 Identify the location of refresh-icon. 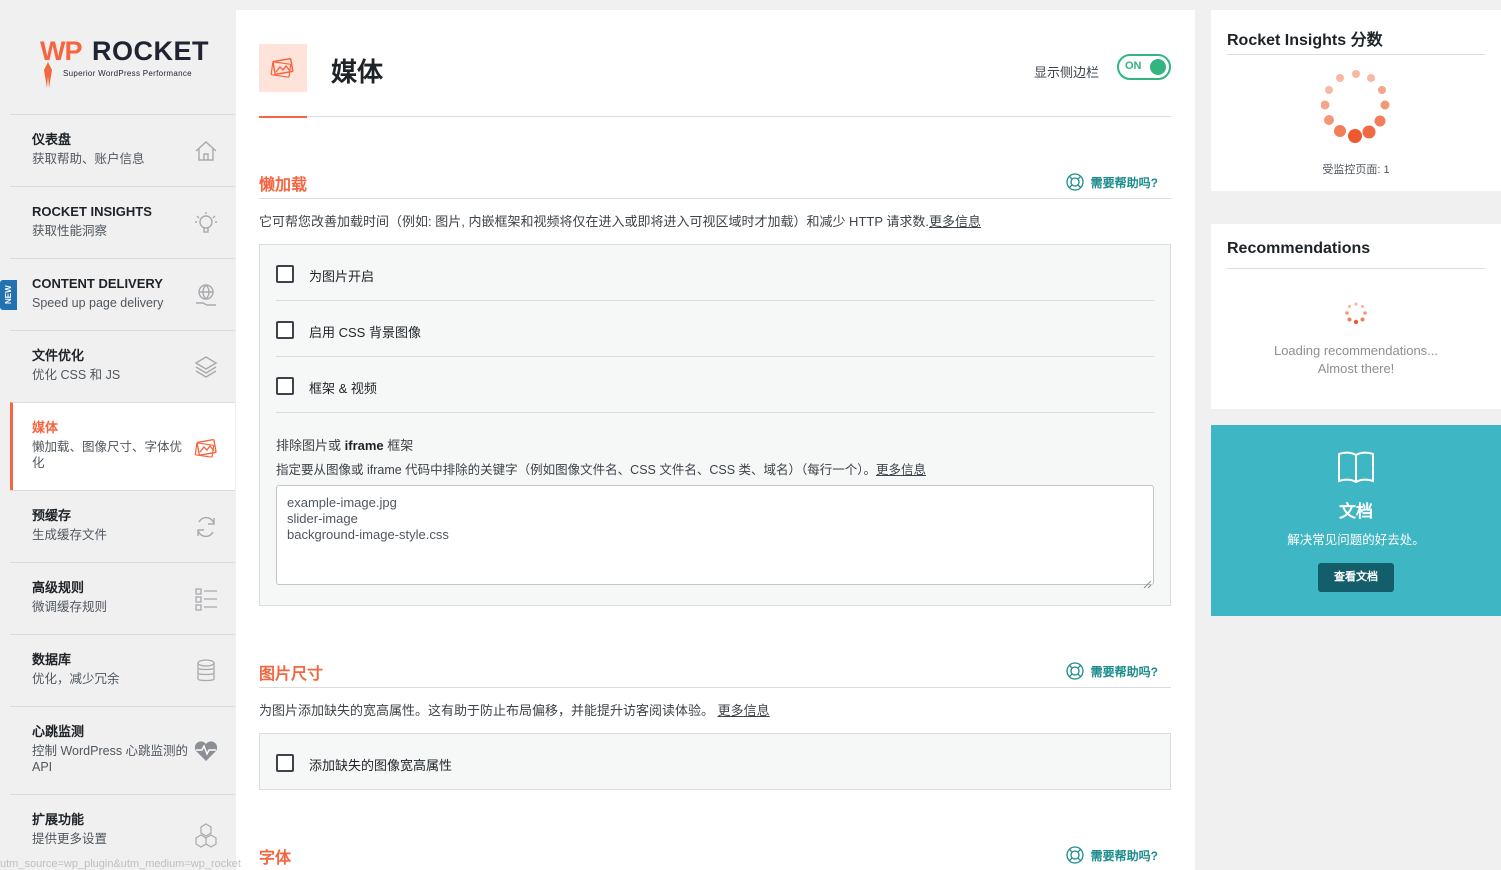
(206, 526).